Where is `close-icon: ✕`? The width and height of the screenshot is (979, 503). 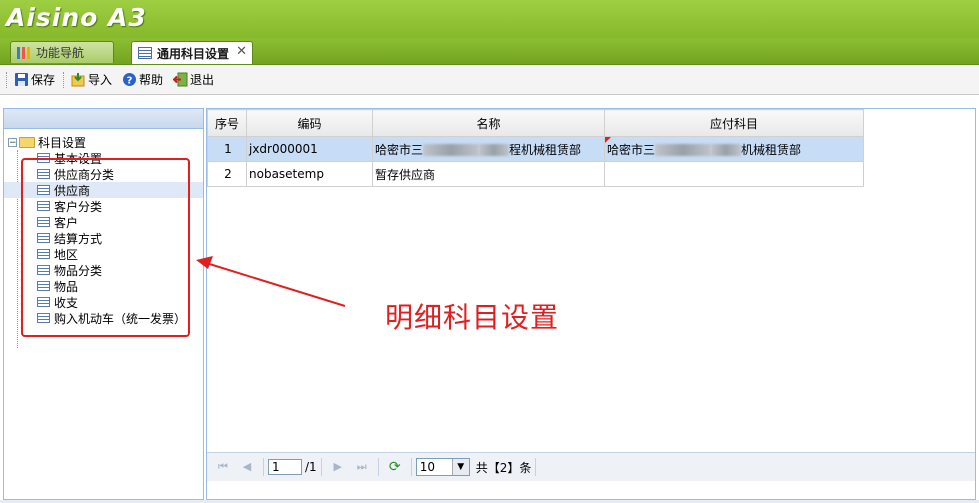 close-icon: ✕ is located at coordinates (241, 51).